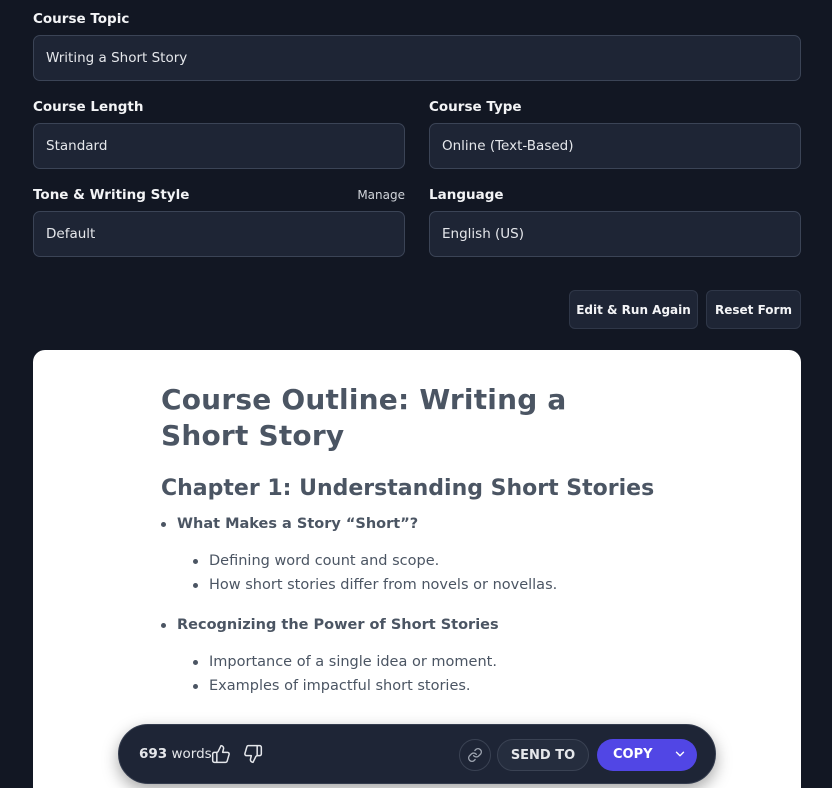 Image resolution: width=832 pixels, height=788 pixels. Describe the element at coordinates (411, 524) in the screenshot. I see `section-heading: What Makes a Story “Short”?` at that location.